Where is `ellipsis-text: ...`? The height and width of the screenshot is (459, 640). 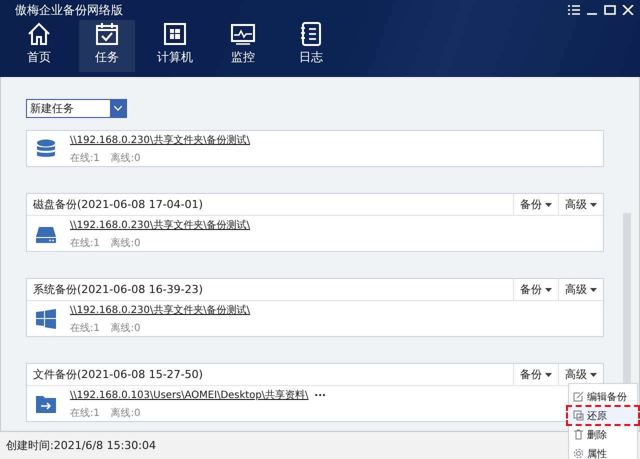 ellipsis-text: ... is located at coordinates (320, 394).